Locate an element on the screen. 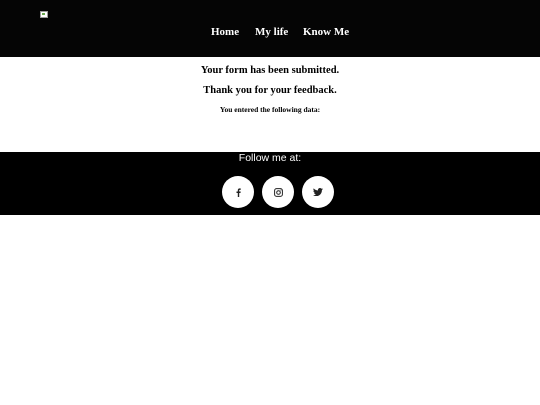 This screenshot has height=405, width=540. thanks-message: Thank you for your feedback. is located at coordinates (270, 90).